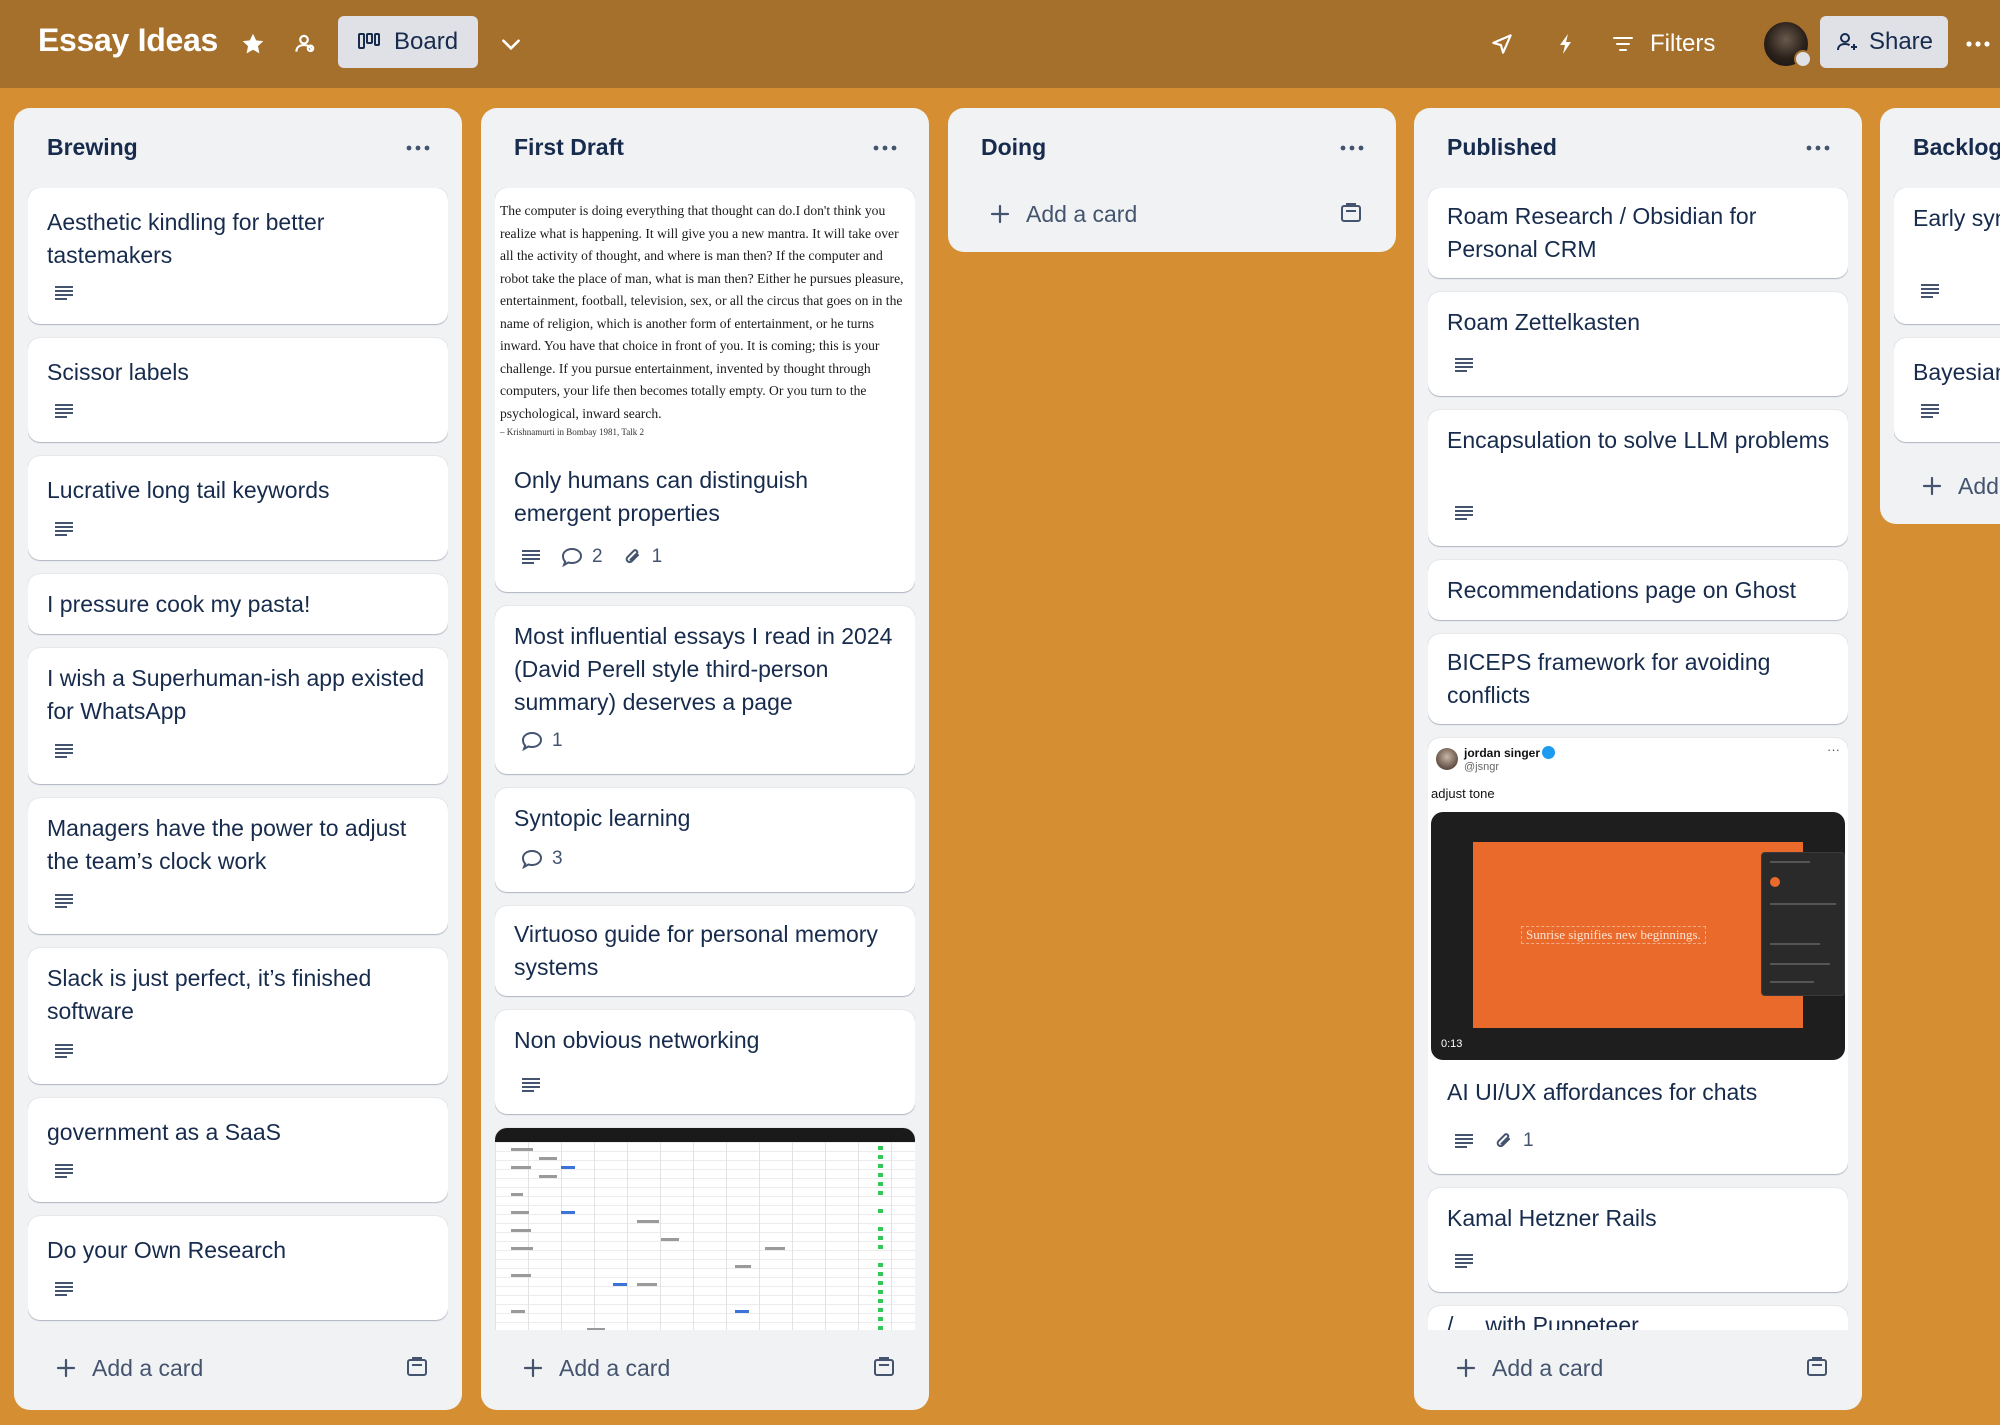  What do you see at coordinates (602, 818) in the screenshot?
I see `card-title: Syntopic learning` at bounding box center [602, 818].